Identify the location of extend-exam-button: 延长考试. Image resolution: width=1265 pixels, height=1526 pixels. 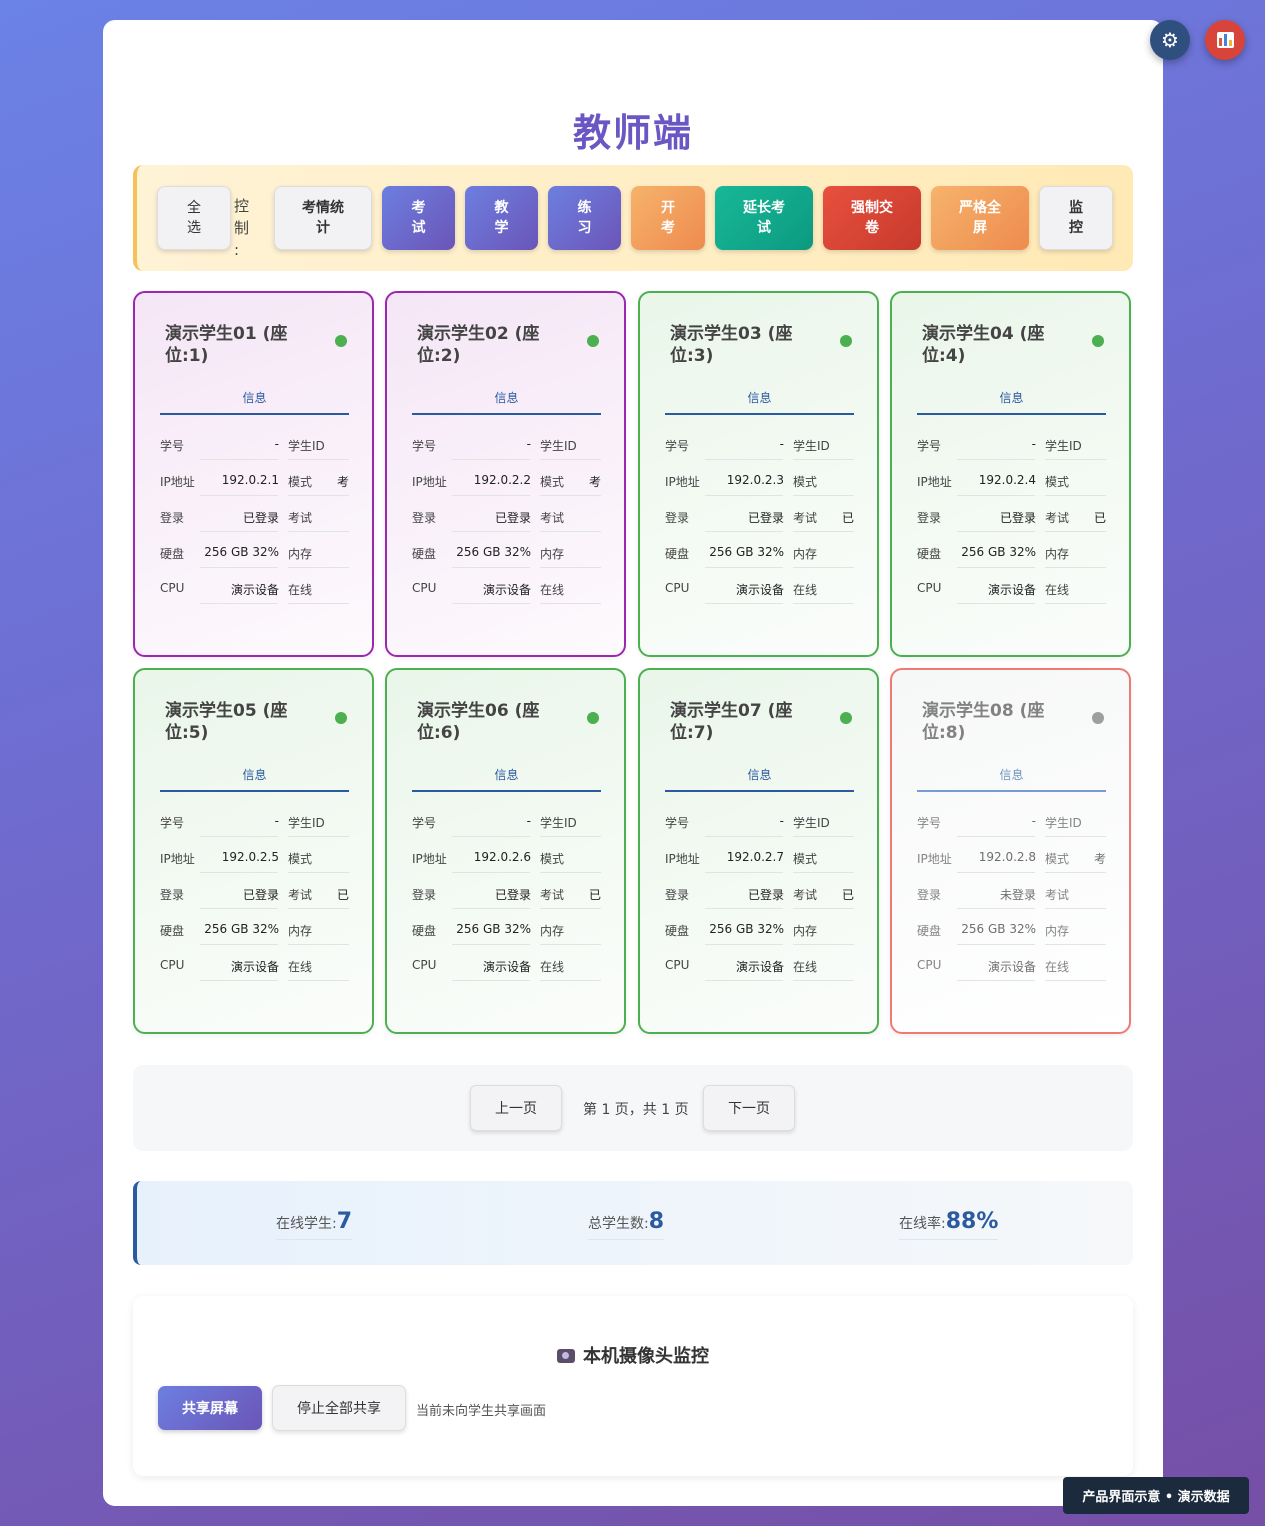
(764, 218).